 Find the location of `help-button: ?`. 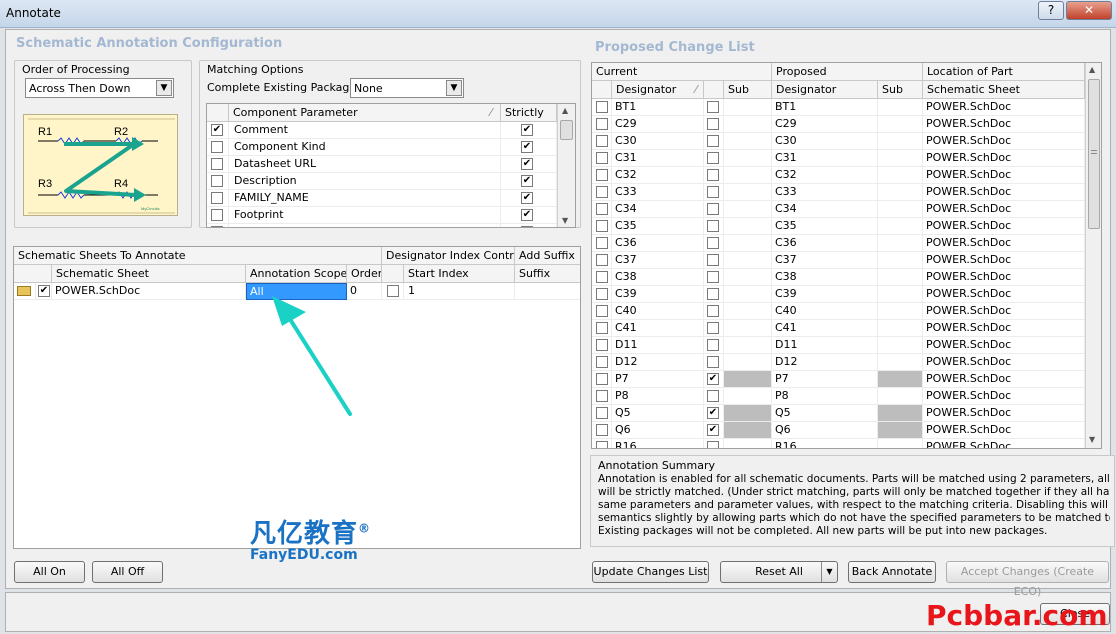

help-button: ? is located at coordinates (1051, 10).